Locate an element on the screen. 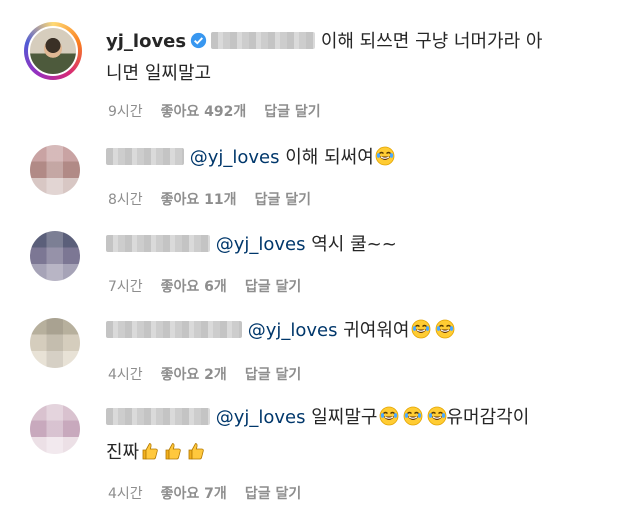 Image resolution: width=640 pixels, height=516 pixels. comment-meta: 4시간 좋아요 7개 답글 달기 is located at coordinates (213, 493).